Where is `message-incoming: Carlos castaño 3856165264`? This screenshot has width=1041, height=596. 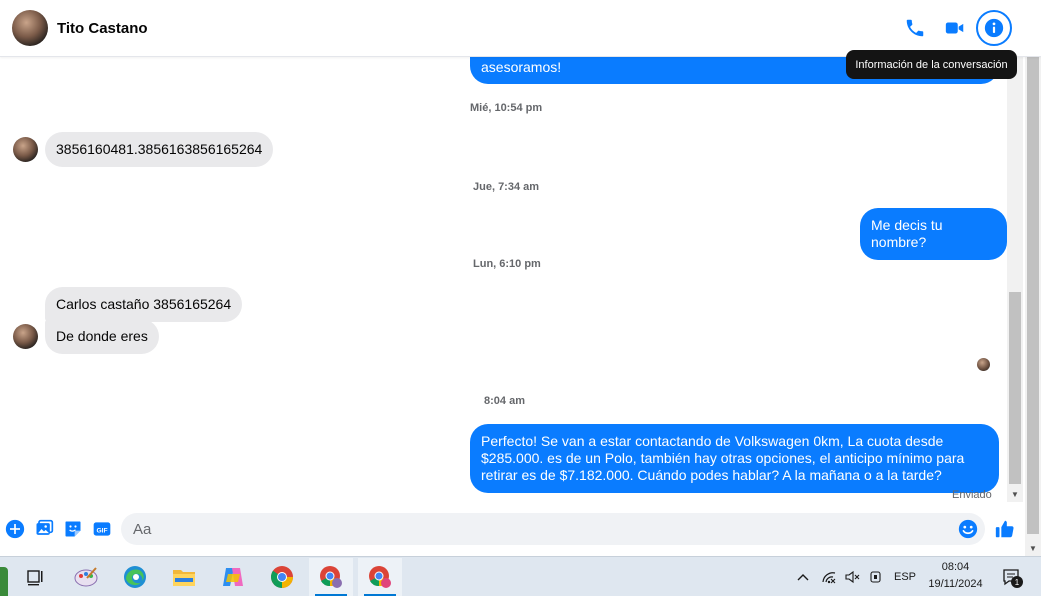 message-incoming: Carlos castaño 3856165264 is located at coordinates (144, 304).